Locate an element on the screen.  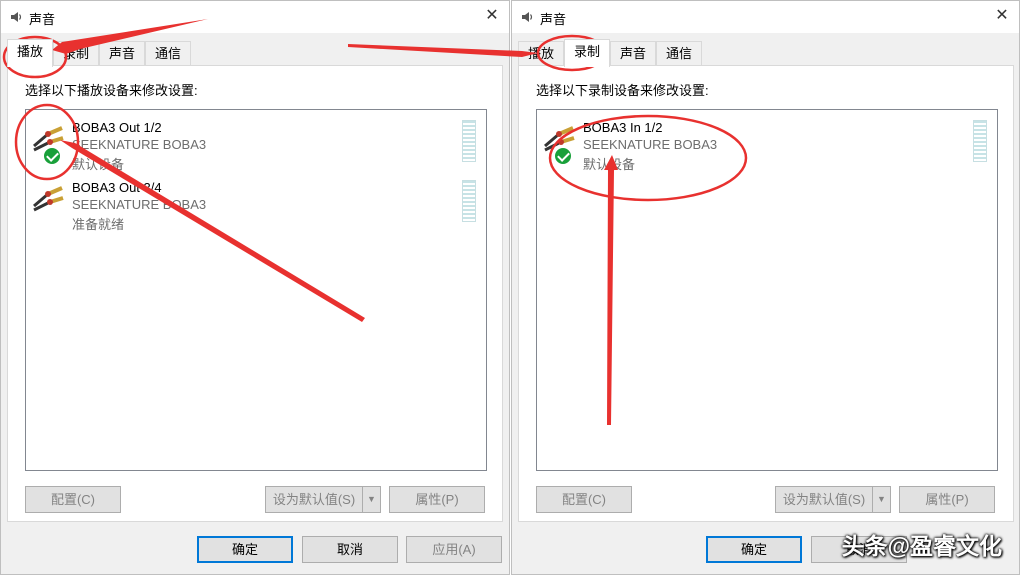
device-item: BOBA3 In 1/2 SEEKNATURE BOBA3 默认设备 is located at coordinates (767, 142).